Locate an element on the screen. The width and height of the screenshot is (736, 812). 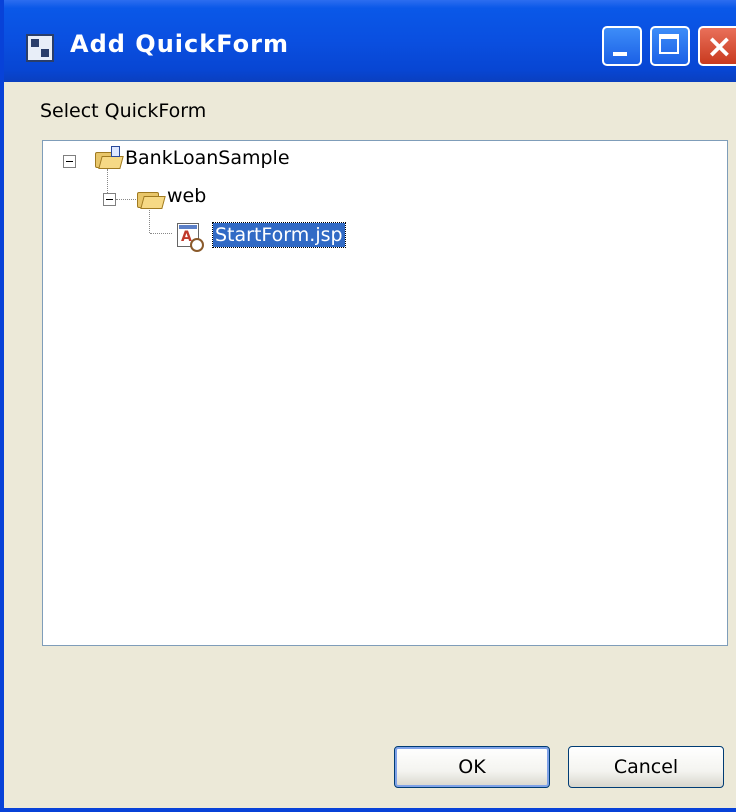
close-icon: × is located at coordinates (719, 46).